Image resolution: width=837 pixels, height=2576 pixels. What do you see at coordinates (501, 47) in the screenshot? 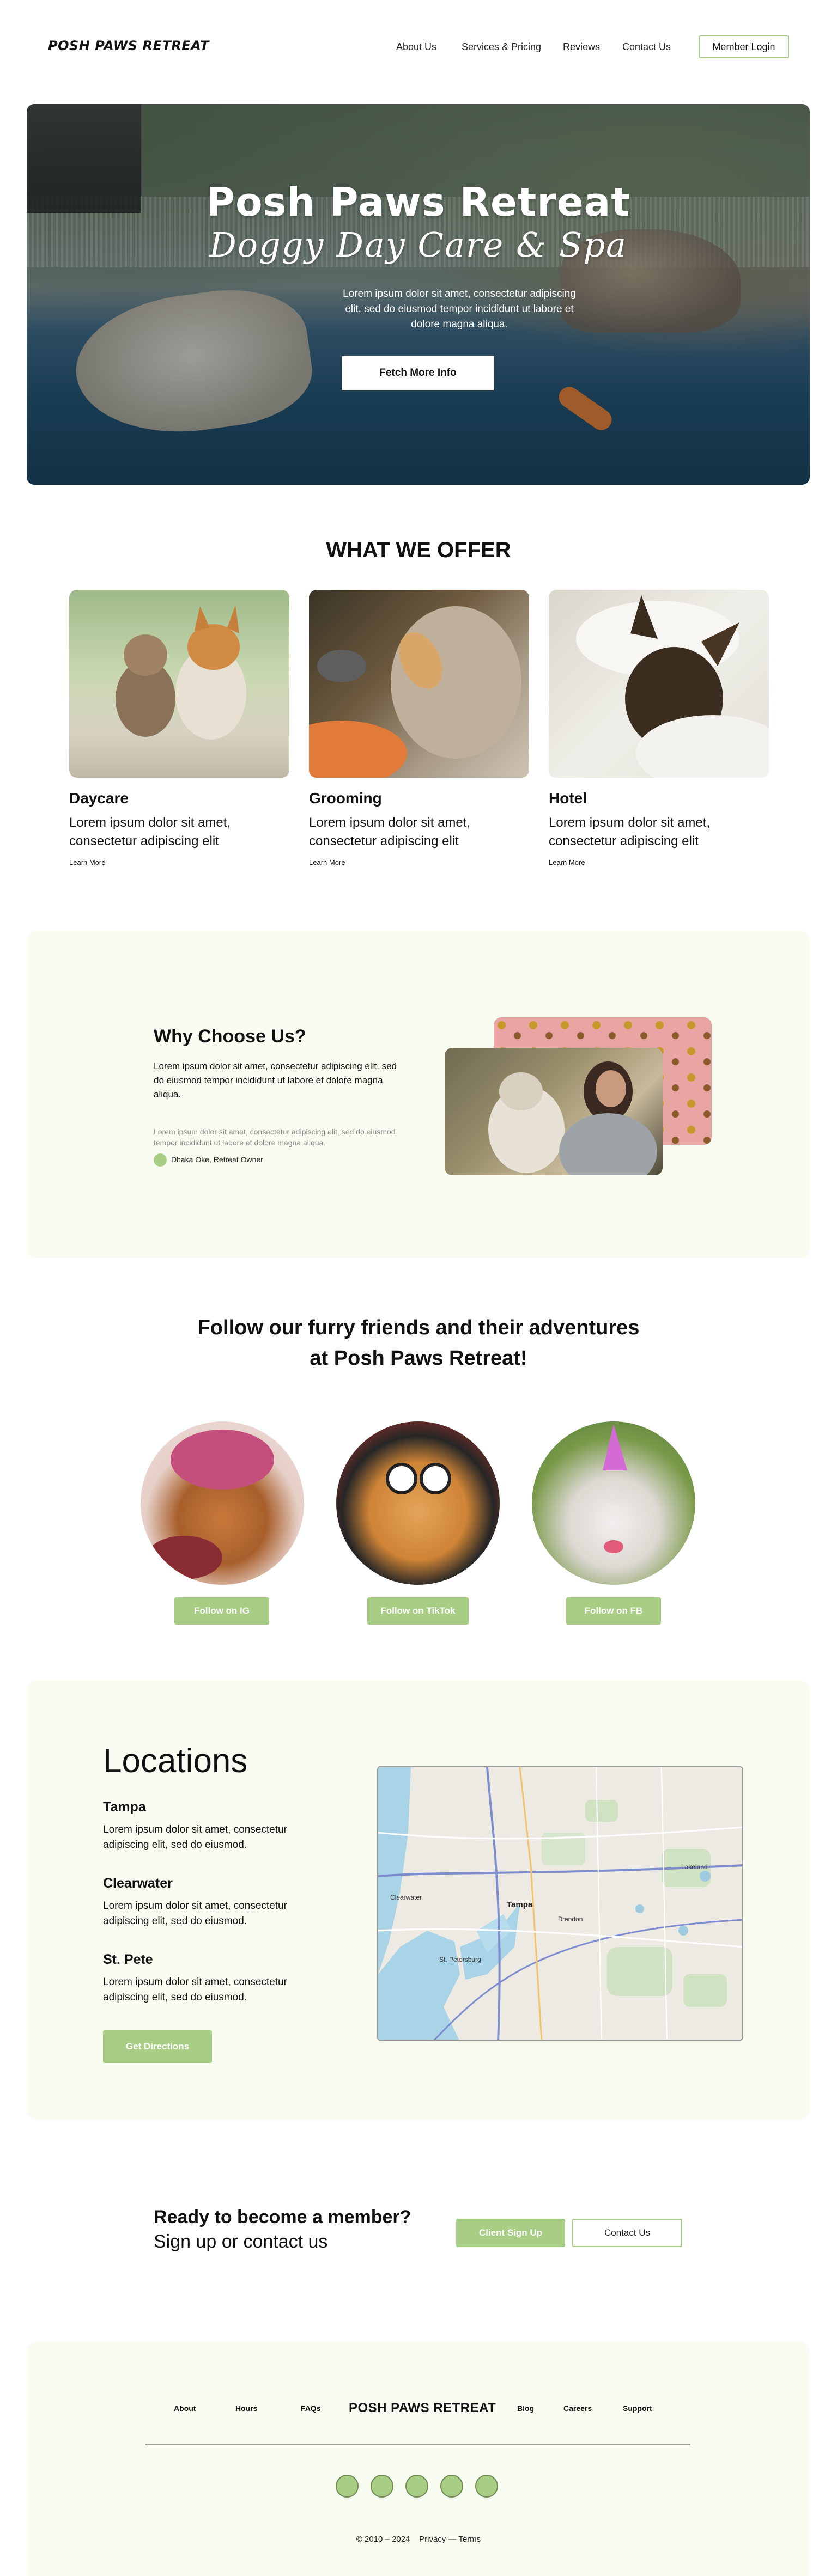
I see `nav-services-pricing: Services & Pricing` at bounding box center [501, 47].